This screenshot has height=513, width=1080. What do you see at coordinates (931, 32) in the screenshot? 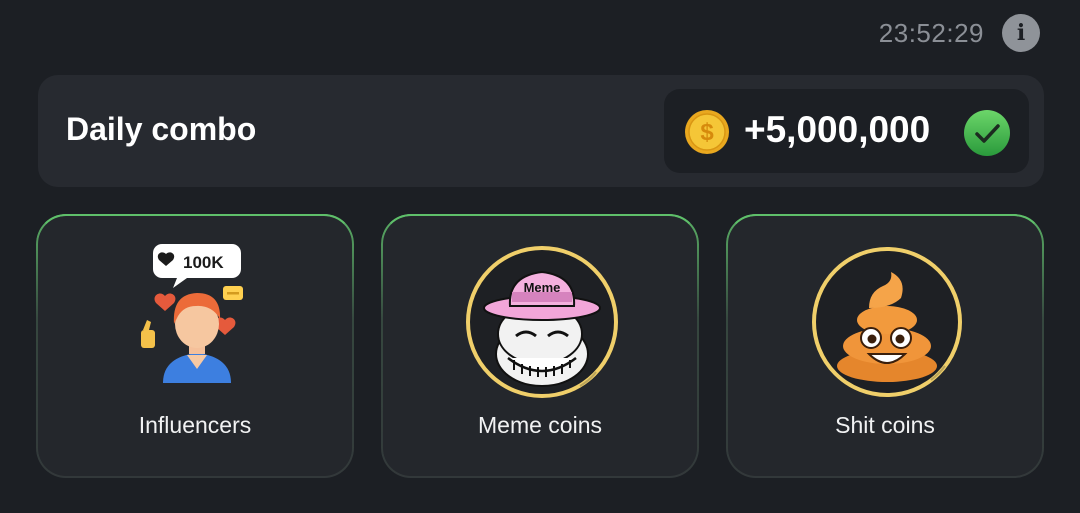
I see `combo-timer: 23:52:29` at bounding box center [931, 32].